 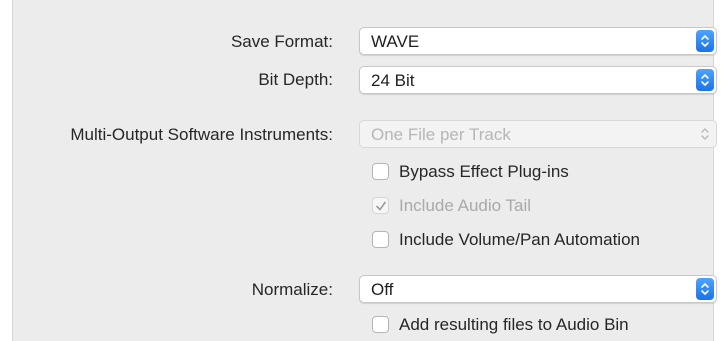 I want to click on normalize-label: Normalize:, so click(x=292, y=289).